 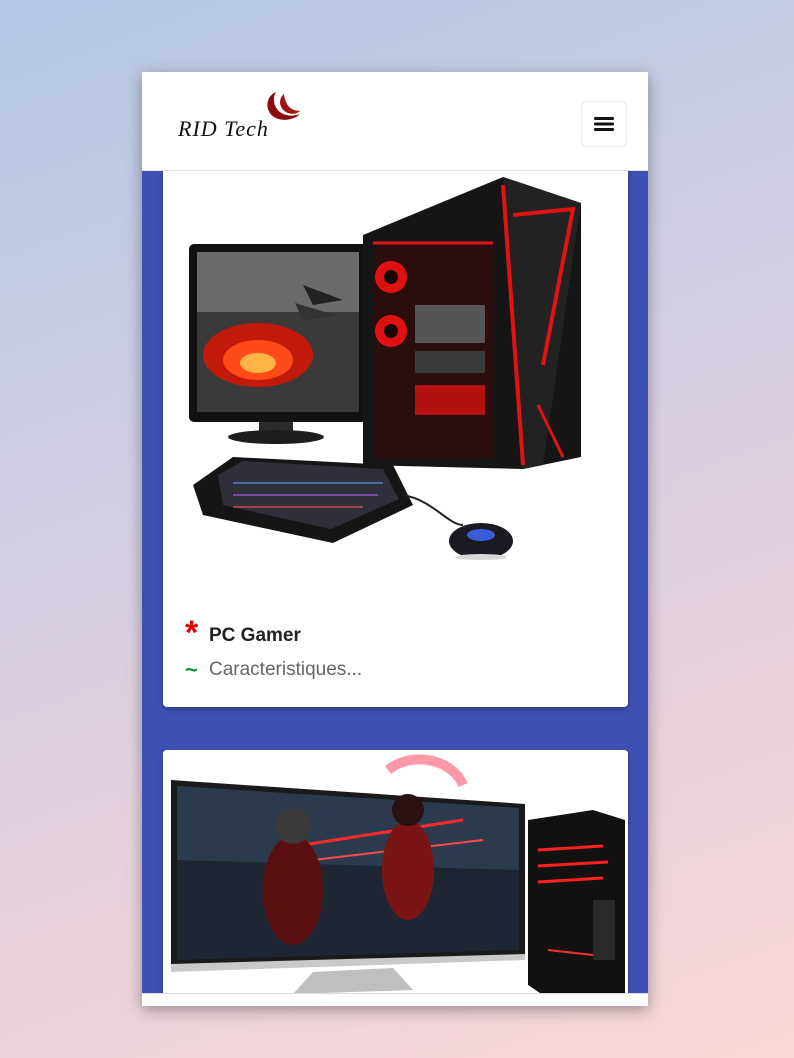 I want to click on product-title-row: * PC Gamer, so click(x=243, y=633).